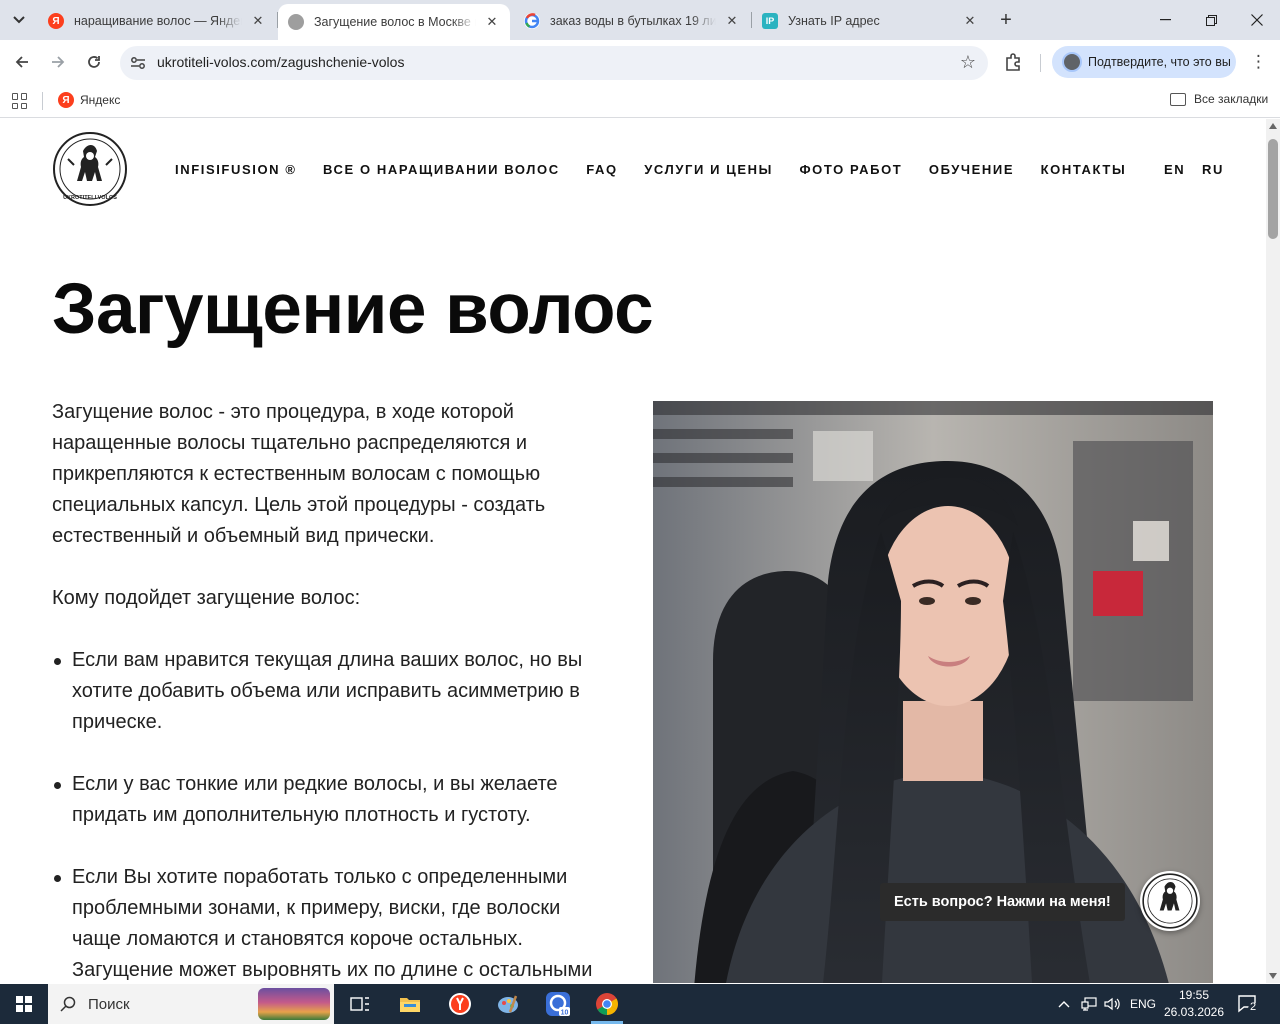 The image size is (1280, 1024). I want to click on minimize-icon, so click(1165, 20).